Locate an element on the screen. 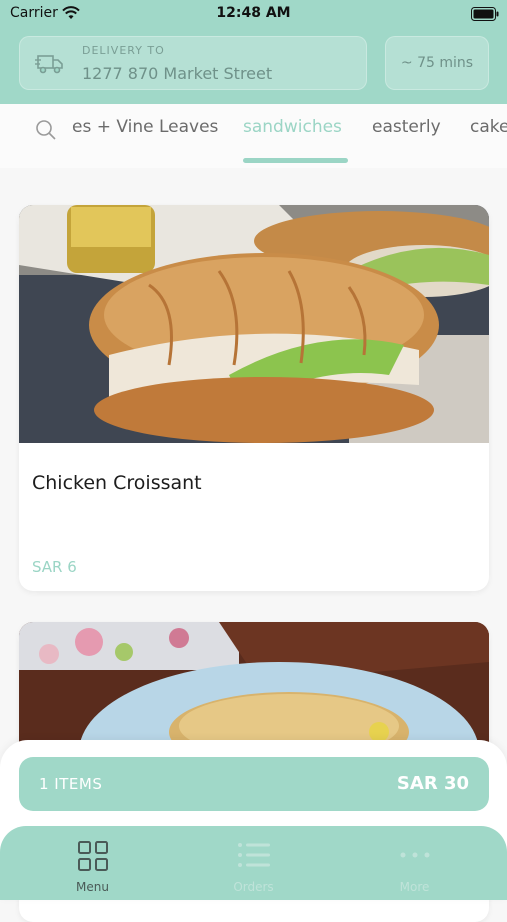  tab-menu-label: Menu is located at coordinates (92, 887).